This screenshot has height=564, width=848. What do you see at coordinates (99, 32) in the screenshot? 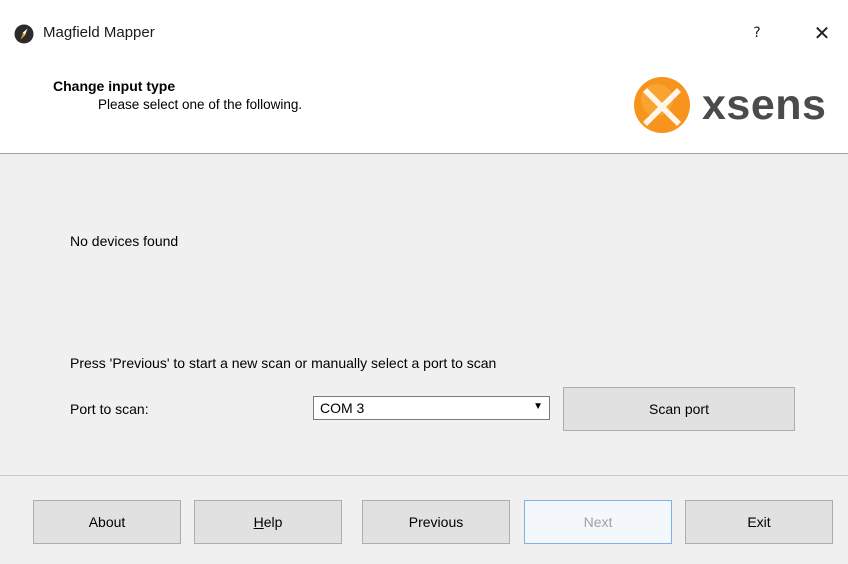
I see `window-title: Magfield Mapper` at bounding box center [99, 32].